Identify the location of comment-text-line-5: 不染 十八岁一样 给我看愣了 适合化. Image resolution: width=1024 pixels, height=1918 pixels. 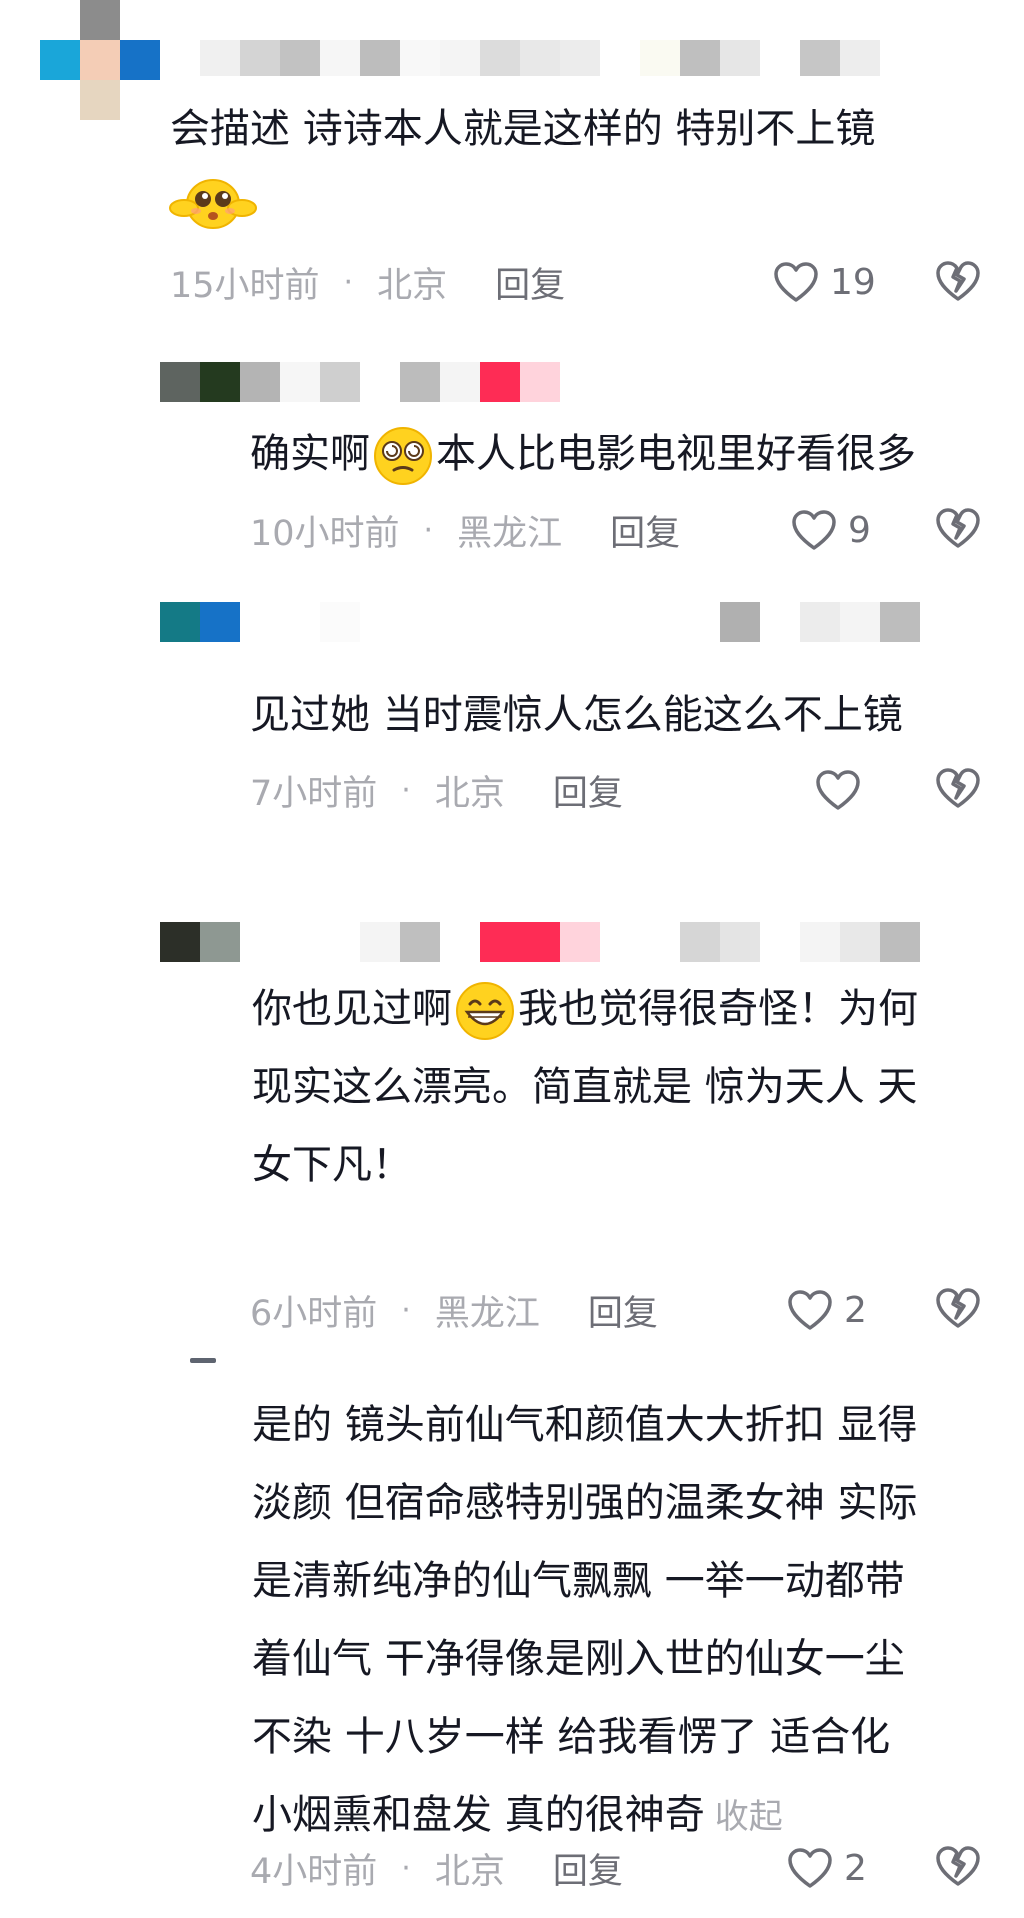
(571, 1737).